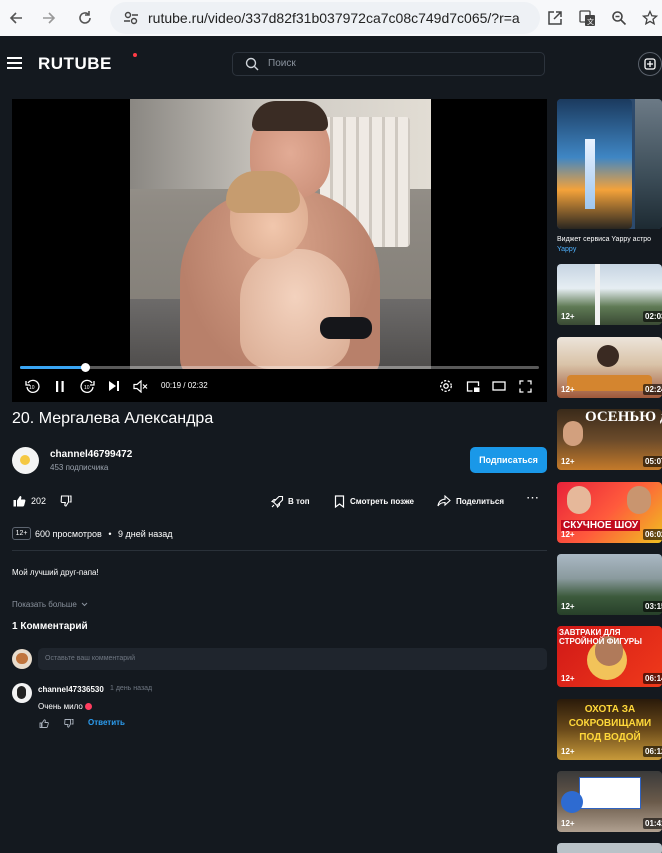 This screenshot has width=662, height=853. Describe the element at coordinates (609, 439) in the screenshot. I see `sidebar-video-3: ОСЕНЬЮ для богатого урожая 12+ 05:07` at that location.